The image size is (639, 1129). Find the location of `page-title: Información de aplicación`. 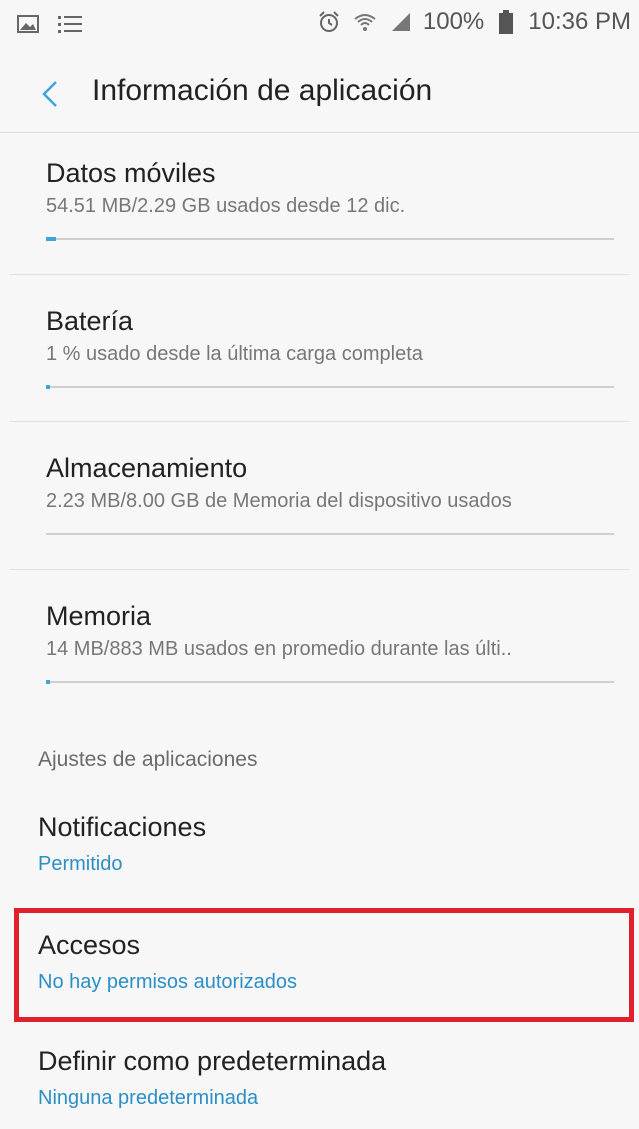

page-title: Información de aplicación is located at coordinates (262, 90).